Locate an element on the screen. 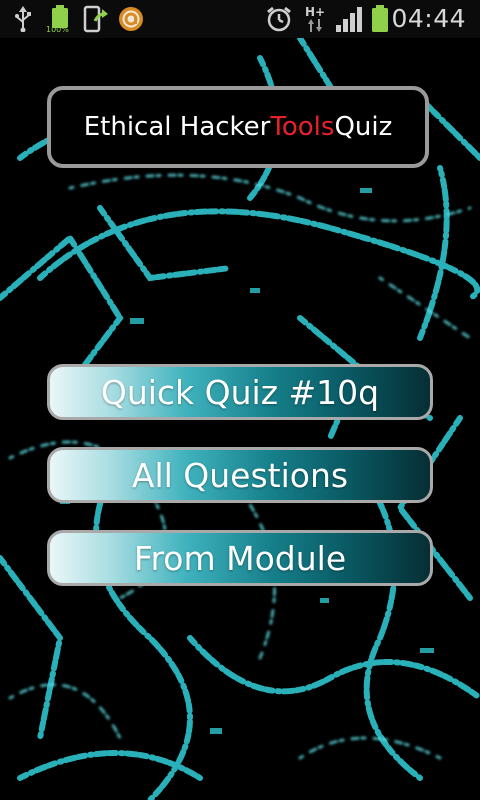 The width and height of the screenshot is (480, 800). signal-bars-icon is located at coordinates (350, 19).